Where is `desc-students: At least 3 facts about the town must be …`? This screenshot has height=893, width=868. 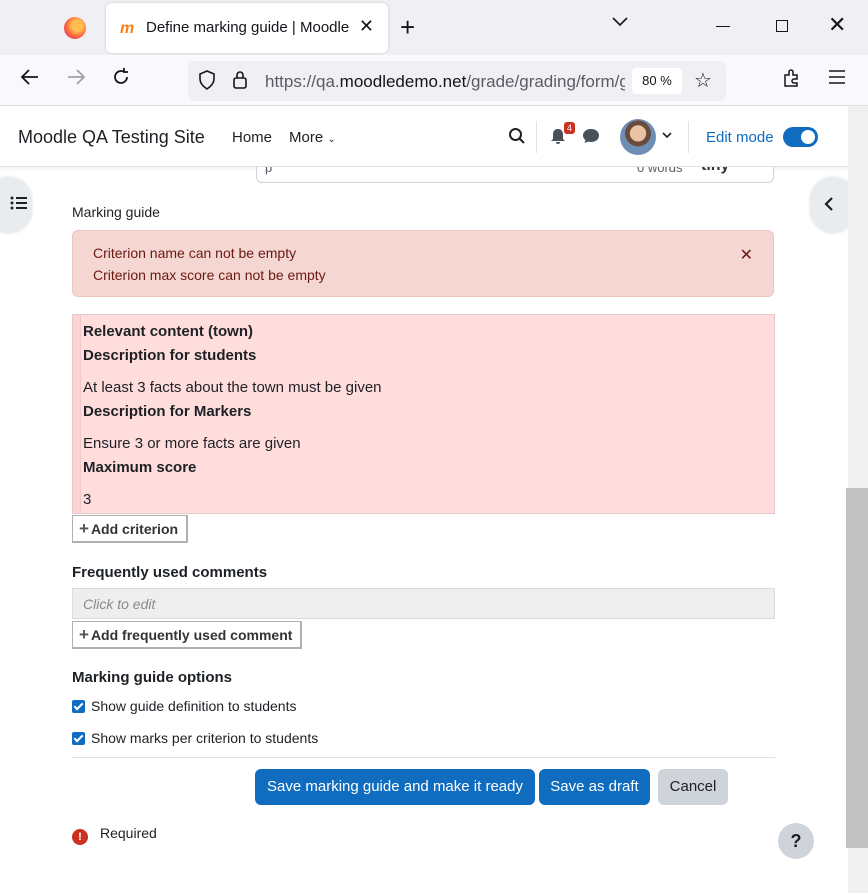
desc-students: At least 3 facts about the town must be … is located at coordinates (232, 387).